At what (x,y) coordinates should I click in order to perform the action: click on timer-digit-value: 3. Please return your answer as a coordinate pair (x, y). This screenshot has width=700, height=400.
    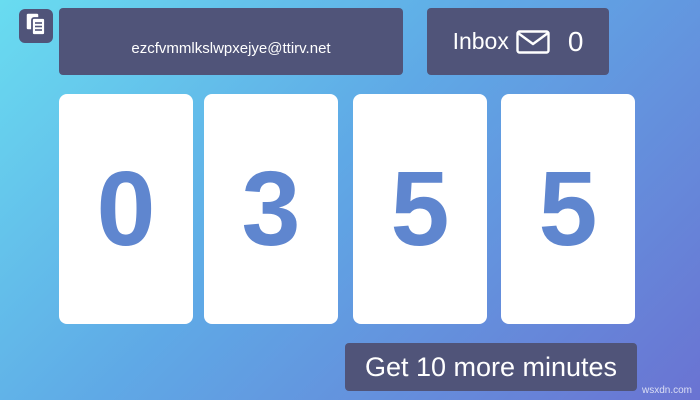
    Looking at the image, I should click on (271, 208).